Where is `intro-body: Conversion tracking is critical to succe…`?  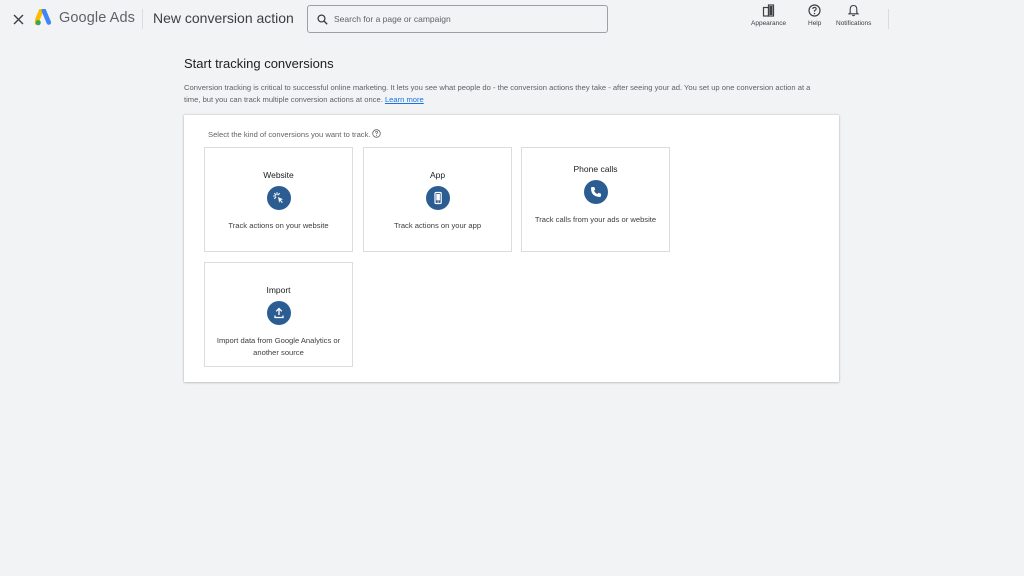
intro-body: Conversion tracking is critical to succe… is located at coordinates (497, 93).